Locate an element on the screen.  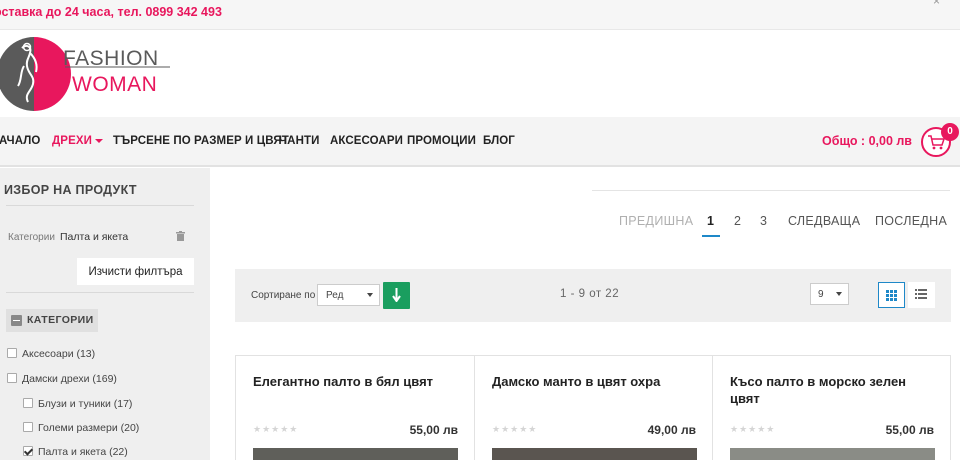
logo-text-fashion: FASHION is located at coordinates (111, 58).